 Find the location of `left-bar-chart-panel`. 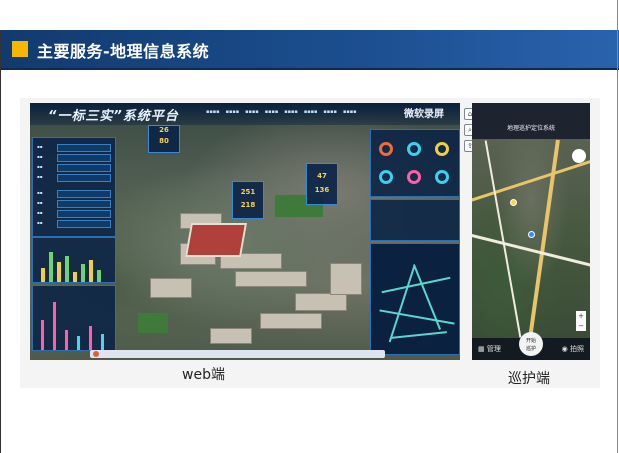

left-bar-chart-panel is located at coordinates (74, 260).